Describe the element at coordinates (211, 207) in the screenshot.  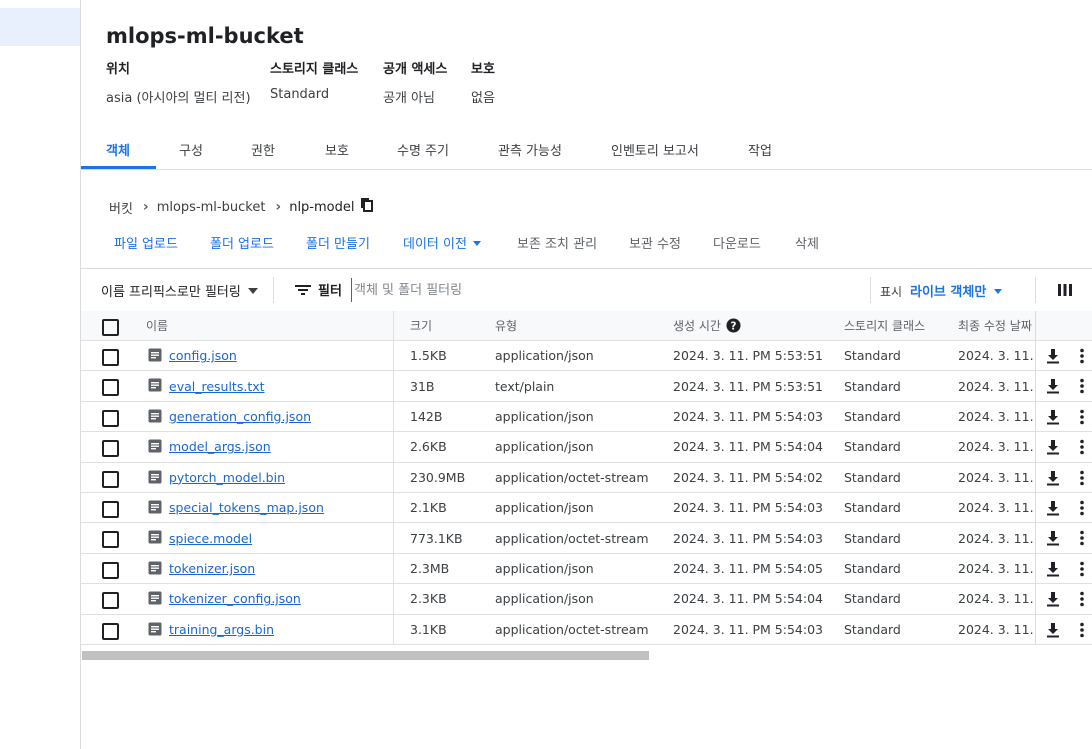
I see `breadcrumb-bucket: mlops-ml-bucket` at that location.